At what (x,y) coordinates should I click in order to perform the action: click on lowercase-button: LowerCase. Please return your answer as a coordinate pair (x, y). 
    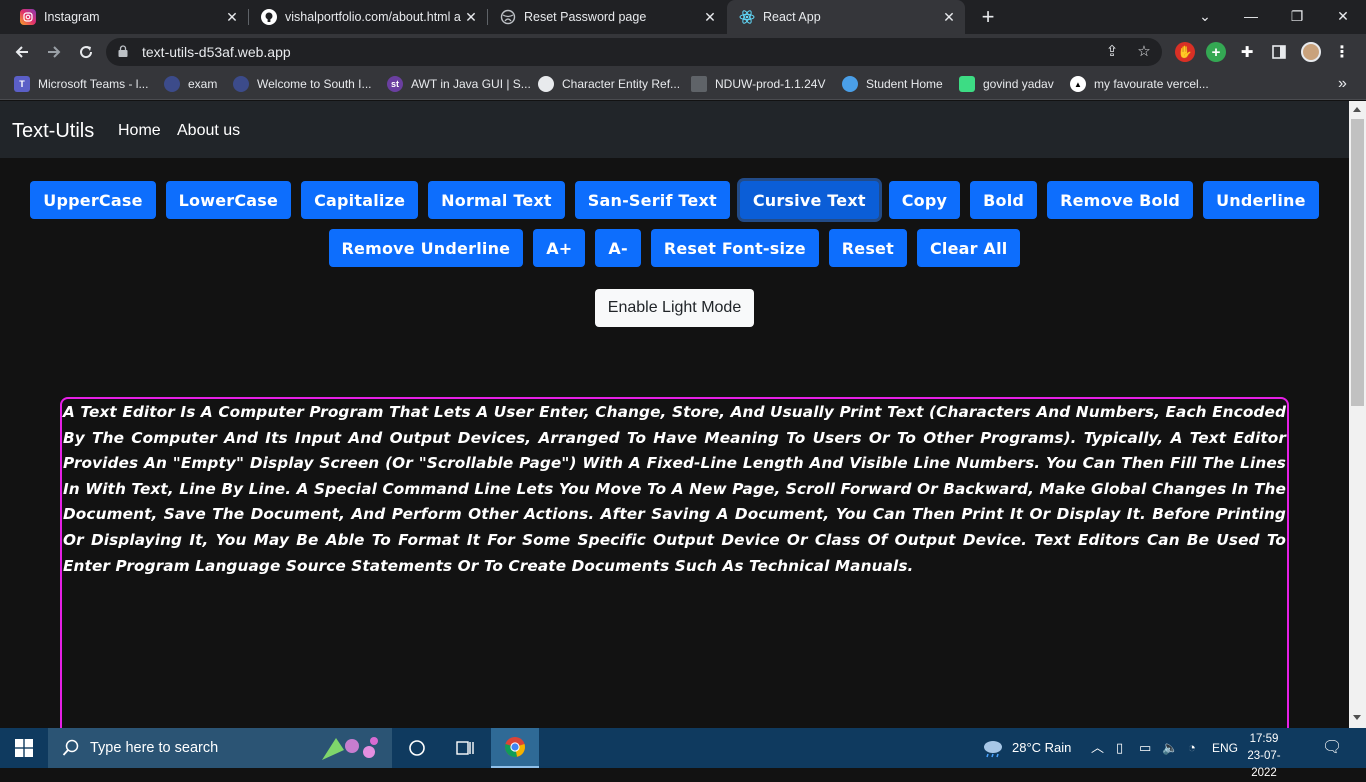
    Looking at the image, I should click on (228, 200).